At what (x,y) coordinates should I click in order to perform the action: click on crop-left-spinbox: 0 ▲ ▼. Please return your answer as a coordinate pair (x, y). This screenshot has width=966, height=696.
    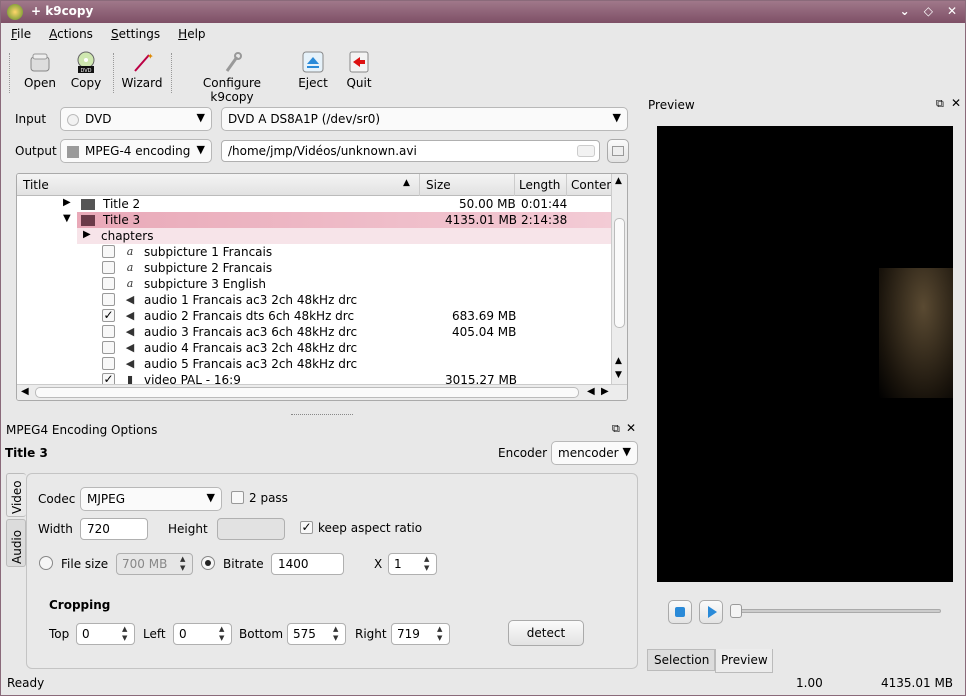
    Looking at the image, I should click on (202, 634).